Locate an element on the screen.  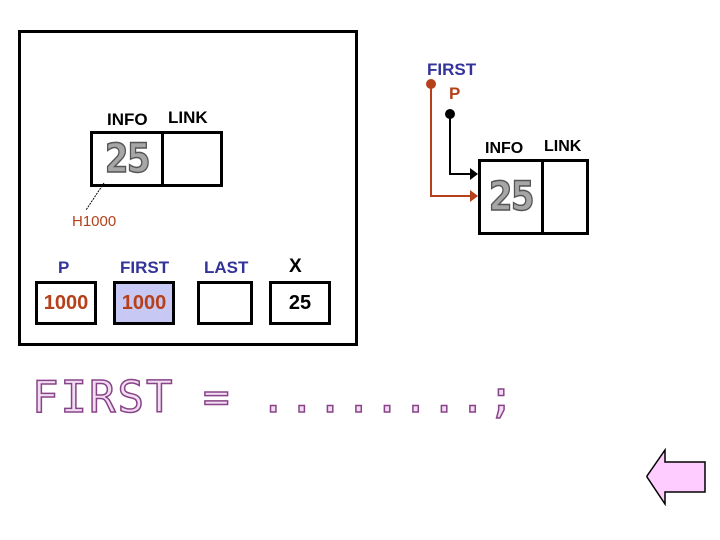
right-node-info-cell: 25 is located at coordinates (511, 197).